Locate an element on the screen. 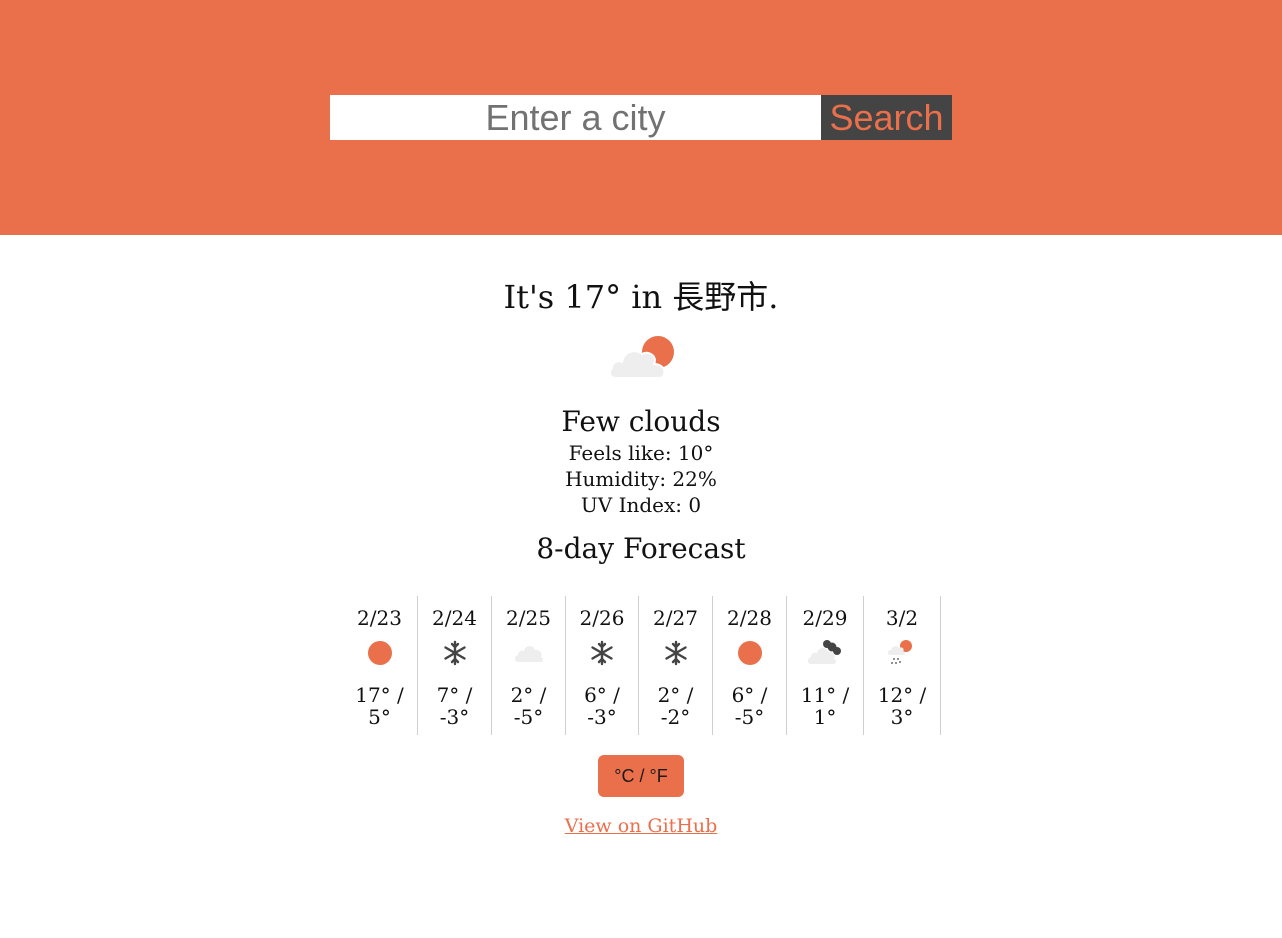  forecast-high: 7° / is located at coordinates (454, 695).